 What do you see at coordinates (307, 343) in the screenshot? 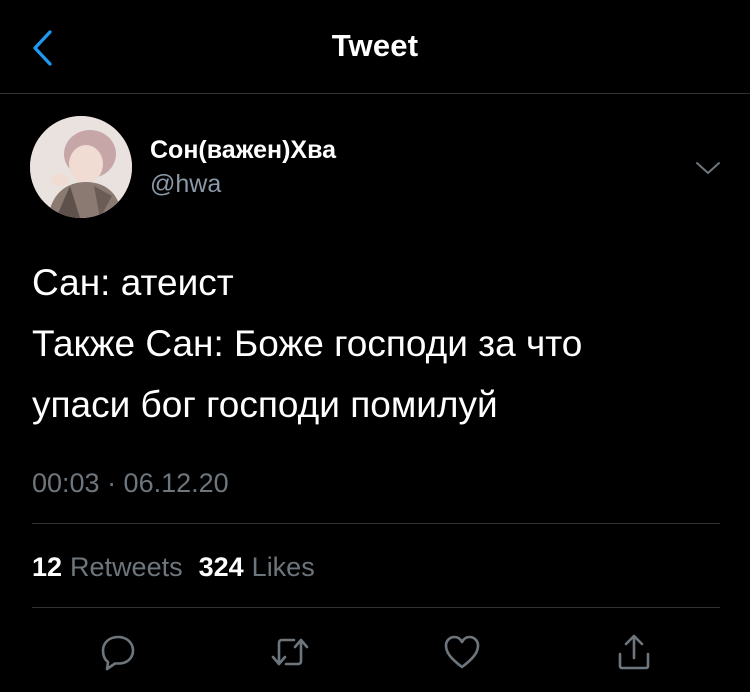
I see `tweet-text-line: Также Сан: Боже господи за что` at bounding box center [307, 343].